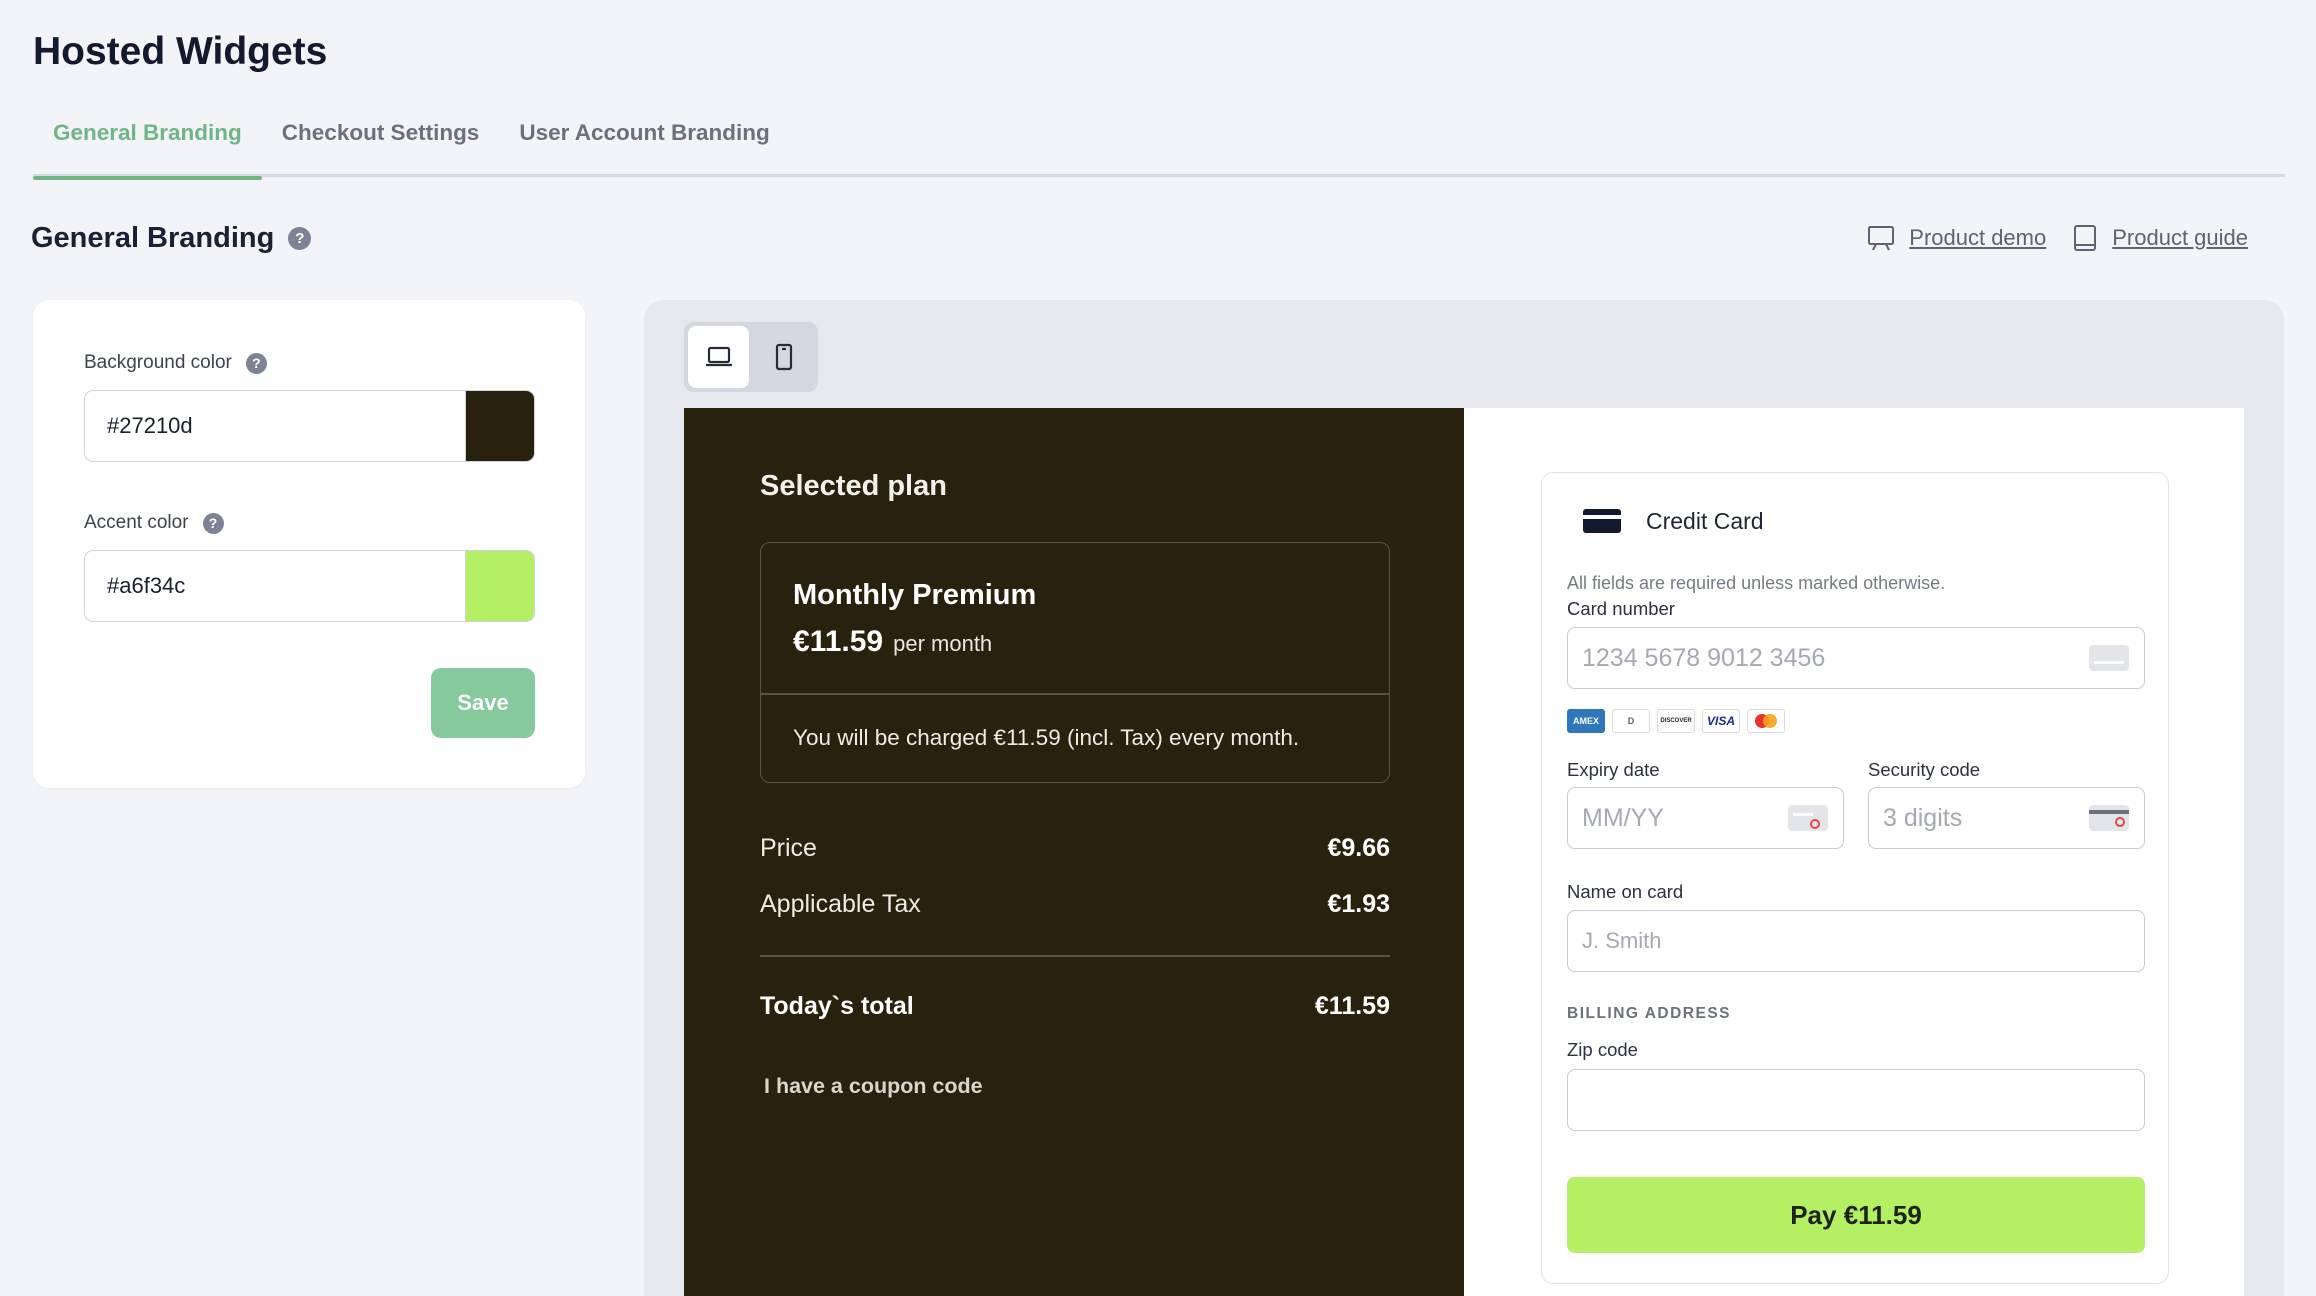 The height and width of the screenshot is (1296, 2316). Describe the element at coordinates (1622, 940) in the screenshot. I see `name-on-card-placeholder: J. Smith` at that location.